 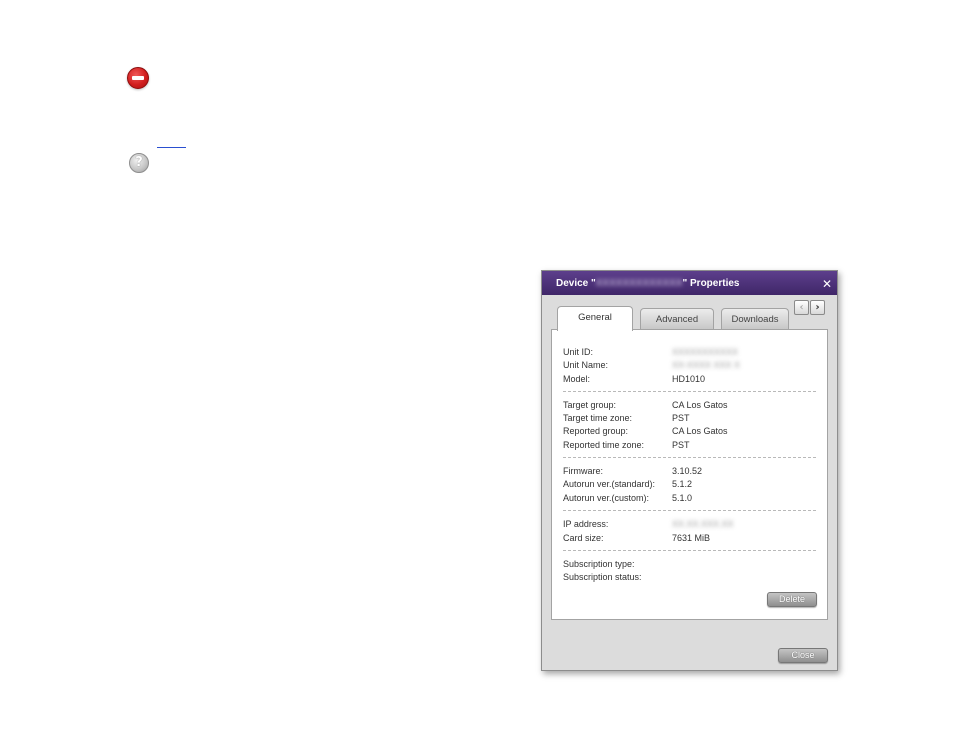 I want to click on subscription-type-label: Subscription type:, so click(x=599, y=564).